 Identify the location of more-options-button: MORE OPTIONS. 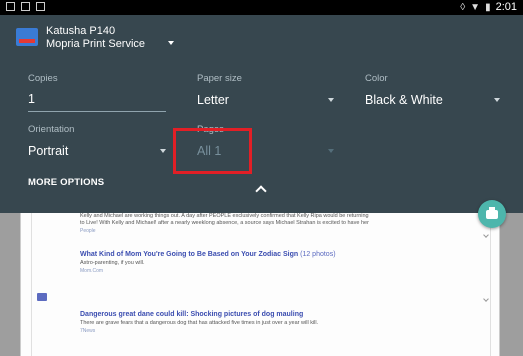
(66, 182).